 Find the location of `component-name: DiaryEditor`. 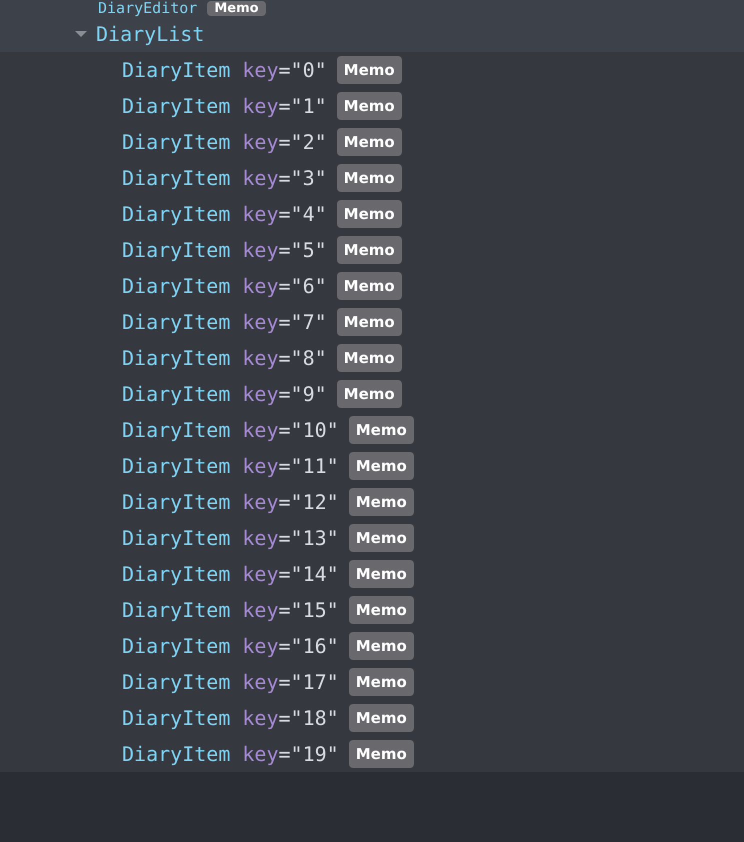

component-name: DiaryEditor is located at coordinates (148, 8).